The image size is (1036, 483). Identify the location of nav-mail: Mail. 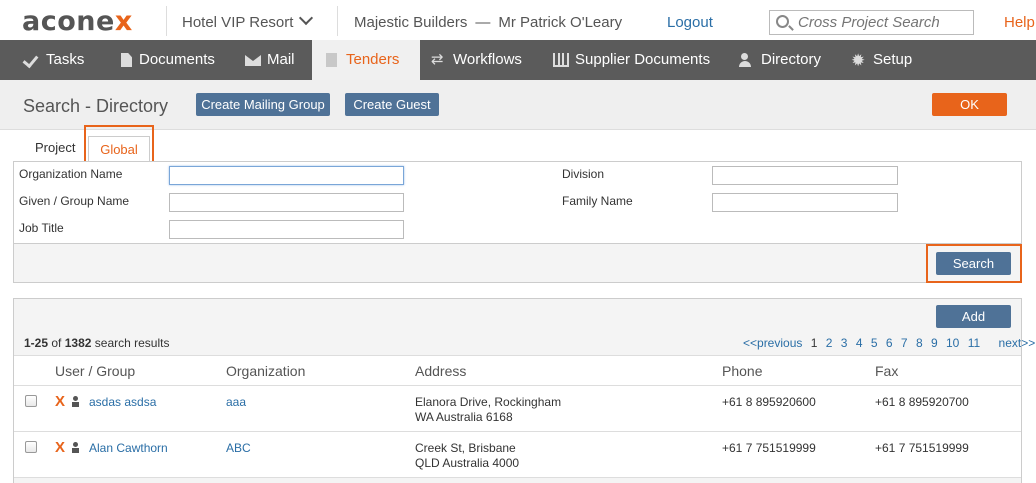
(268, 60).